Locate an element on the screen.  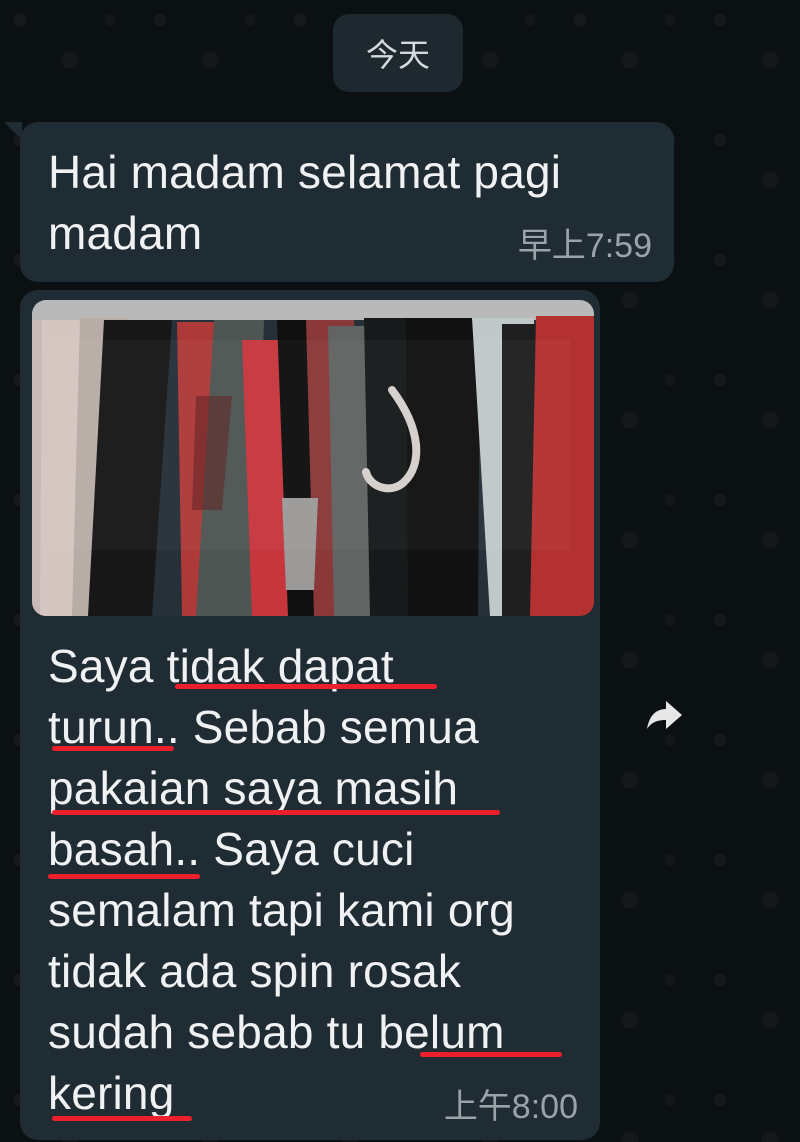
message-line: Hai madam selamat pagi is located at coordinates (305, 172).